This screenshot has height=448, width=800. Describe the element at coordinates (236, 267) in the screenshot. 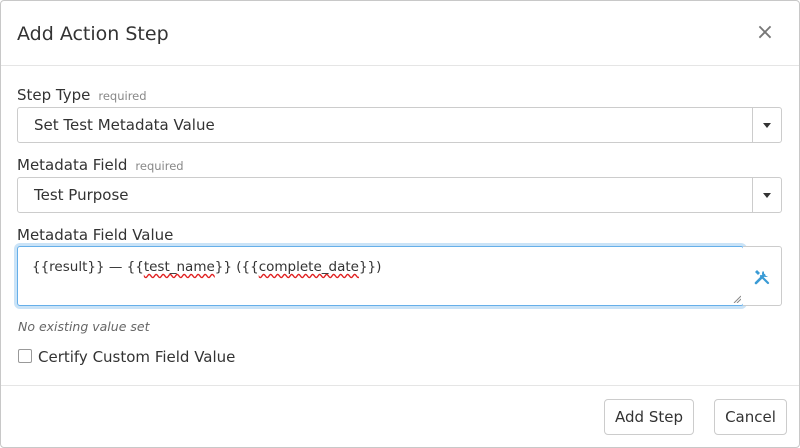

I see `value-text-part: }} ({{` at that location.